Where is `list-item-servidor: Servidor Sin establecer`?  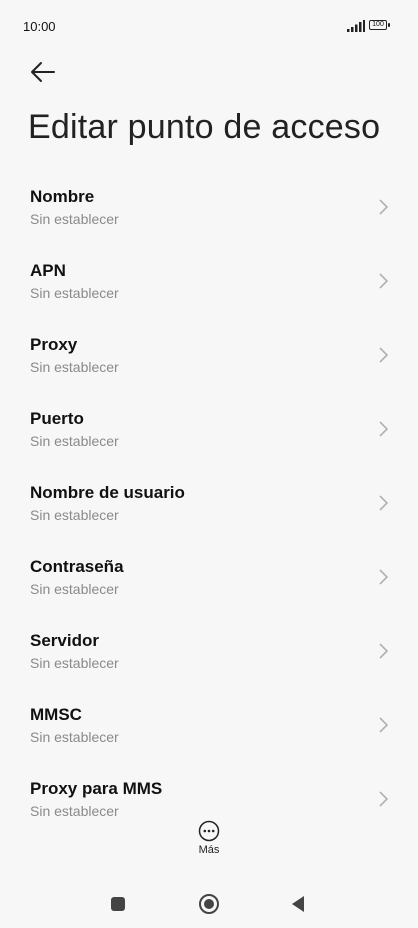 list-item-servidor: Servidor Sin establecer is located at coordinates (209, 657).